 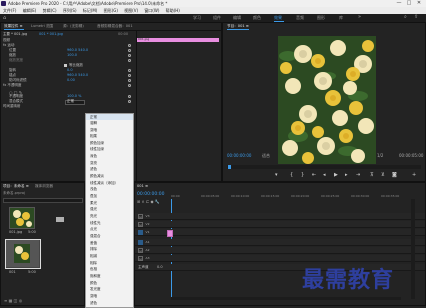 I want to click on play-icon: ▶, so click(x=336, y=175).